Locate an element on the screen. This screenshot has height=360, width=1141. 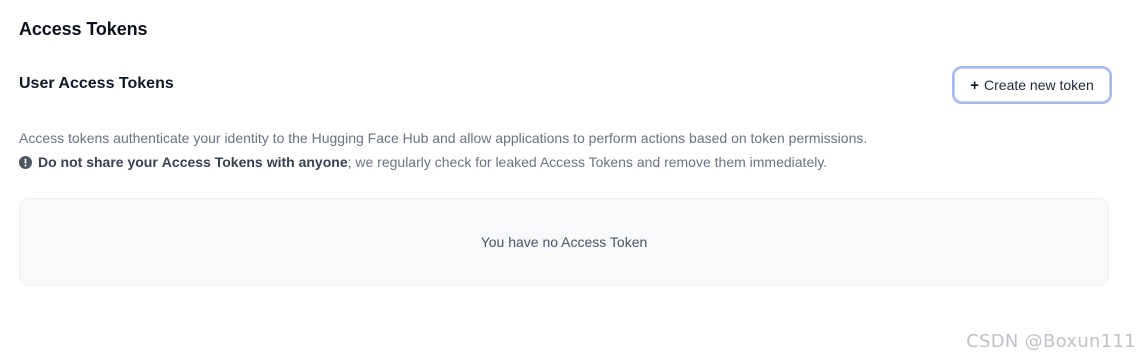
page-title: Access Tokens is located at coordinates (83, 29).